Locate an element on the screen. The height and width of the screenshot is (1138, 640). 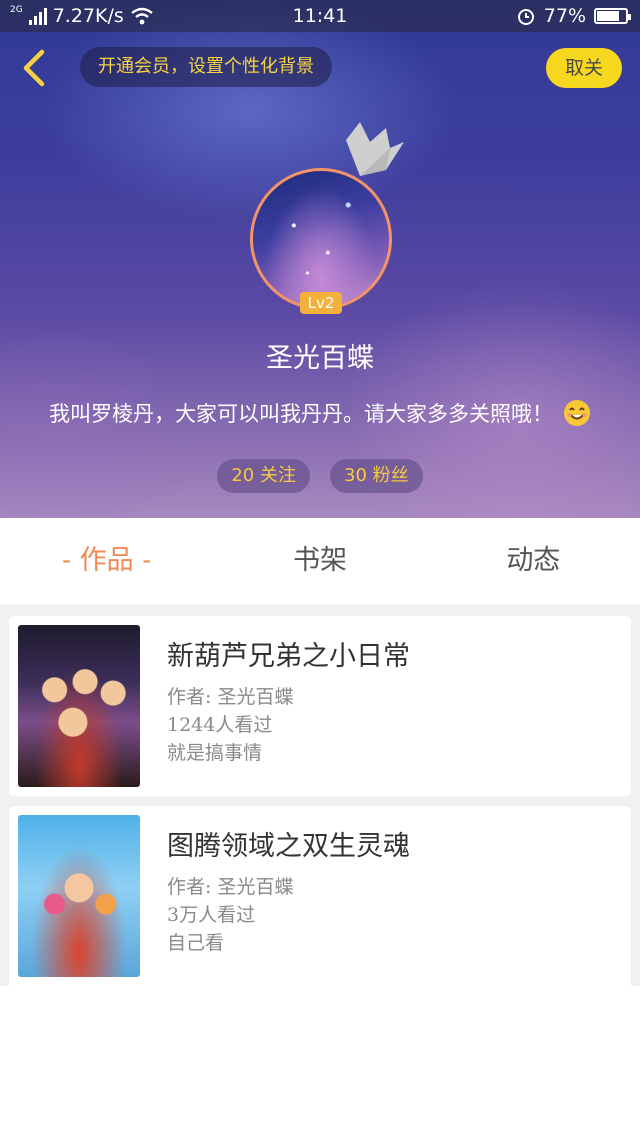
work-title: 新葫芦兄弟之小日常 is located at coordinates (288, 656).